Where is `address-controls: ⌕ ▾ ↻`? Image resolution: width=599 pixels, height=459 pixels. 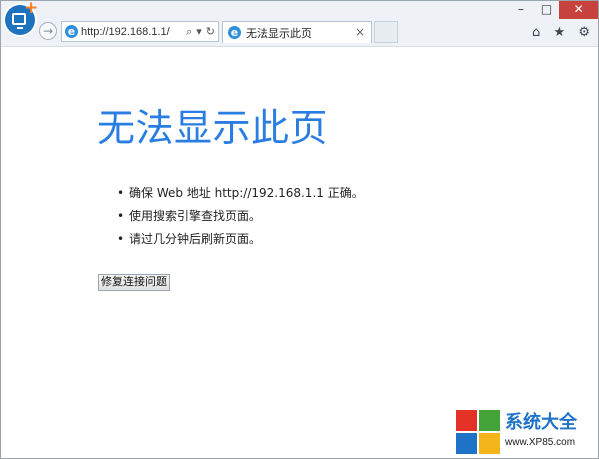
address-controls: ⌕ ▾ ↻ is located at coordinates (200, 32).